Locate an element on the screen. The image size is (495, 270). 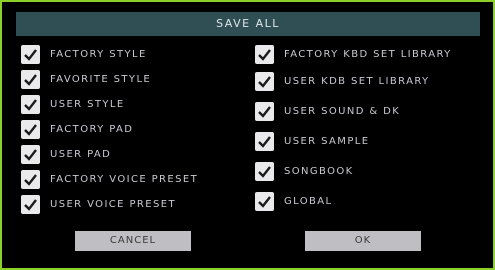
checkbox-songbook is located at coordinates (264, 171).